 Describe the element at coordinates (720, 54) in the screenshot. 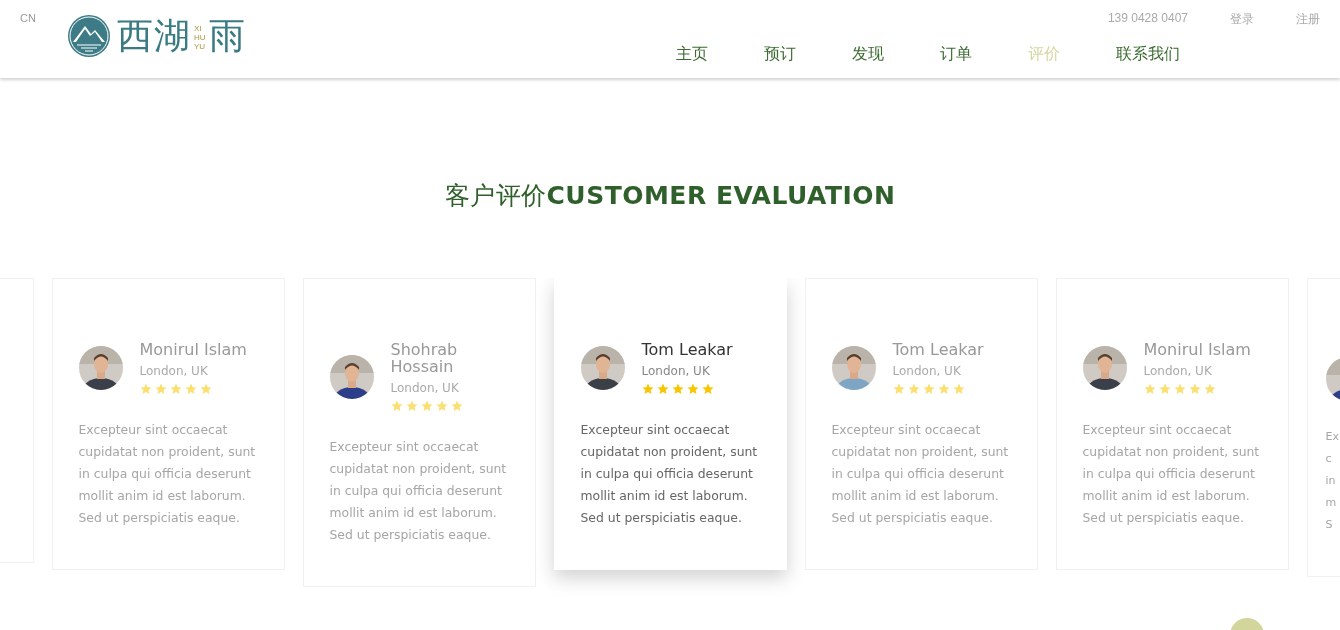

I see `nav-link: 主页` at that location.